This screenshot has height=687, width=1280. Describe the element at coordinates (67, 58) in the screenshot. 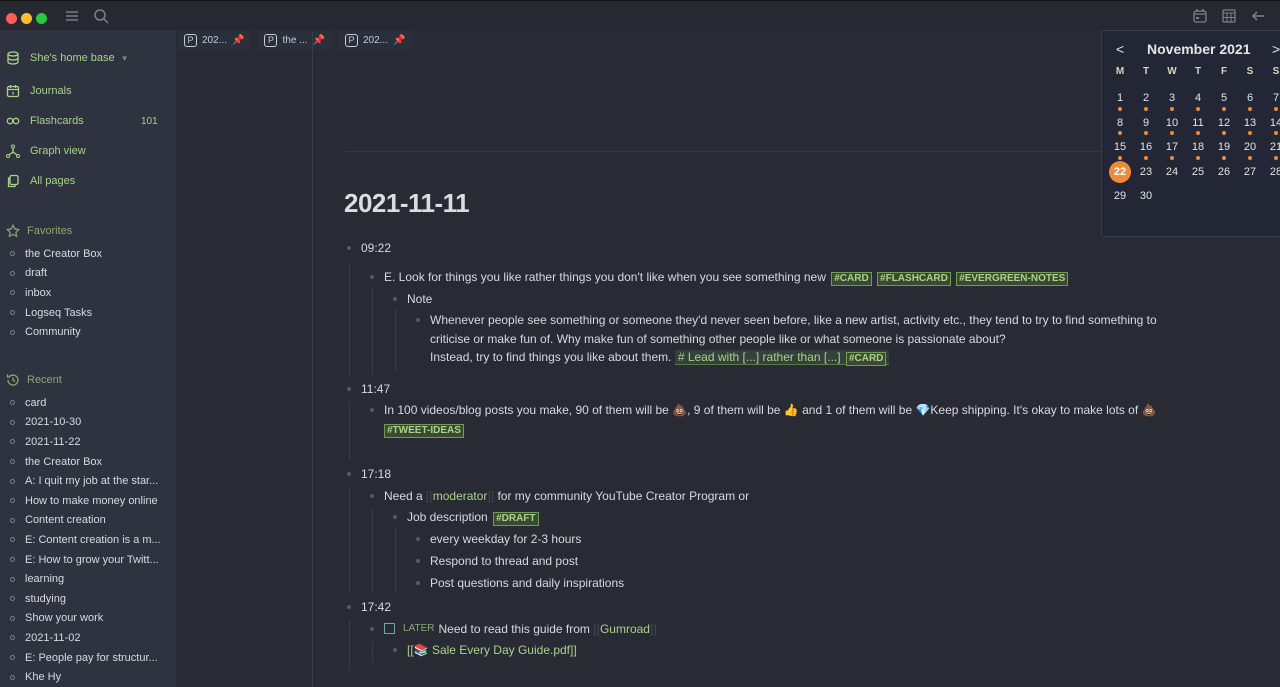

I see `graph-switcher: She's home base ▼` at that location.